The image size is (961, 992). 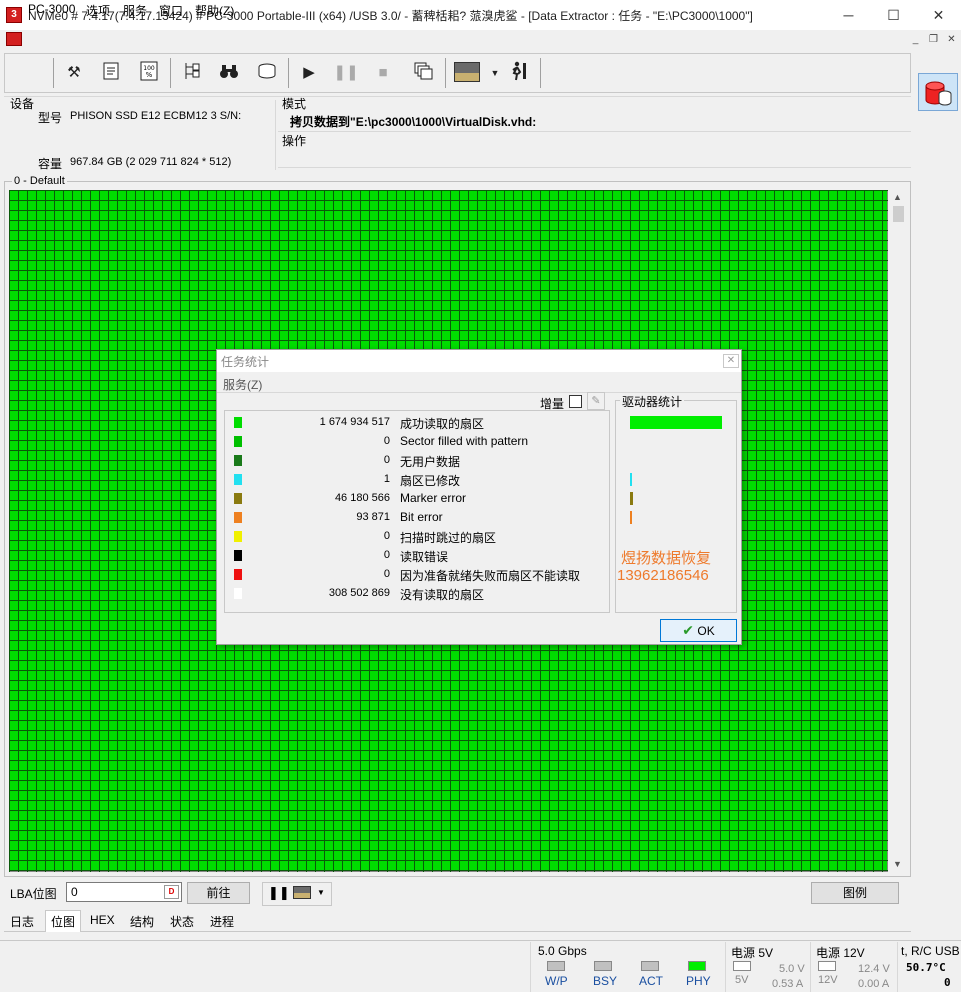 I want to click on tab-process: 进程, so click(x=222, y=921).